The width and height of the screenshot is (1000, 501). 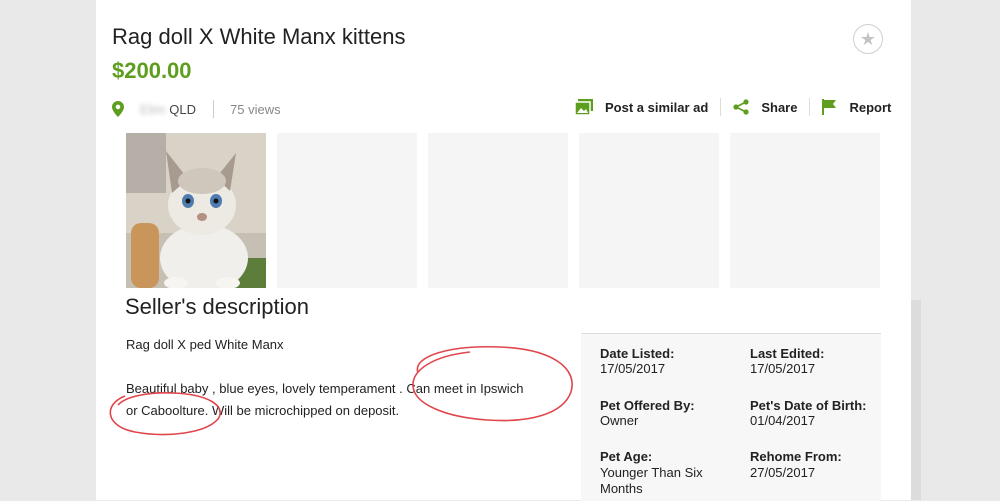 I want to click on kitten-photo, so click(x=196, y=210).